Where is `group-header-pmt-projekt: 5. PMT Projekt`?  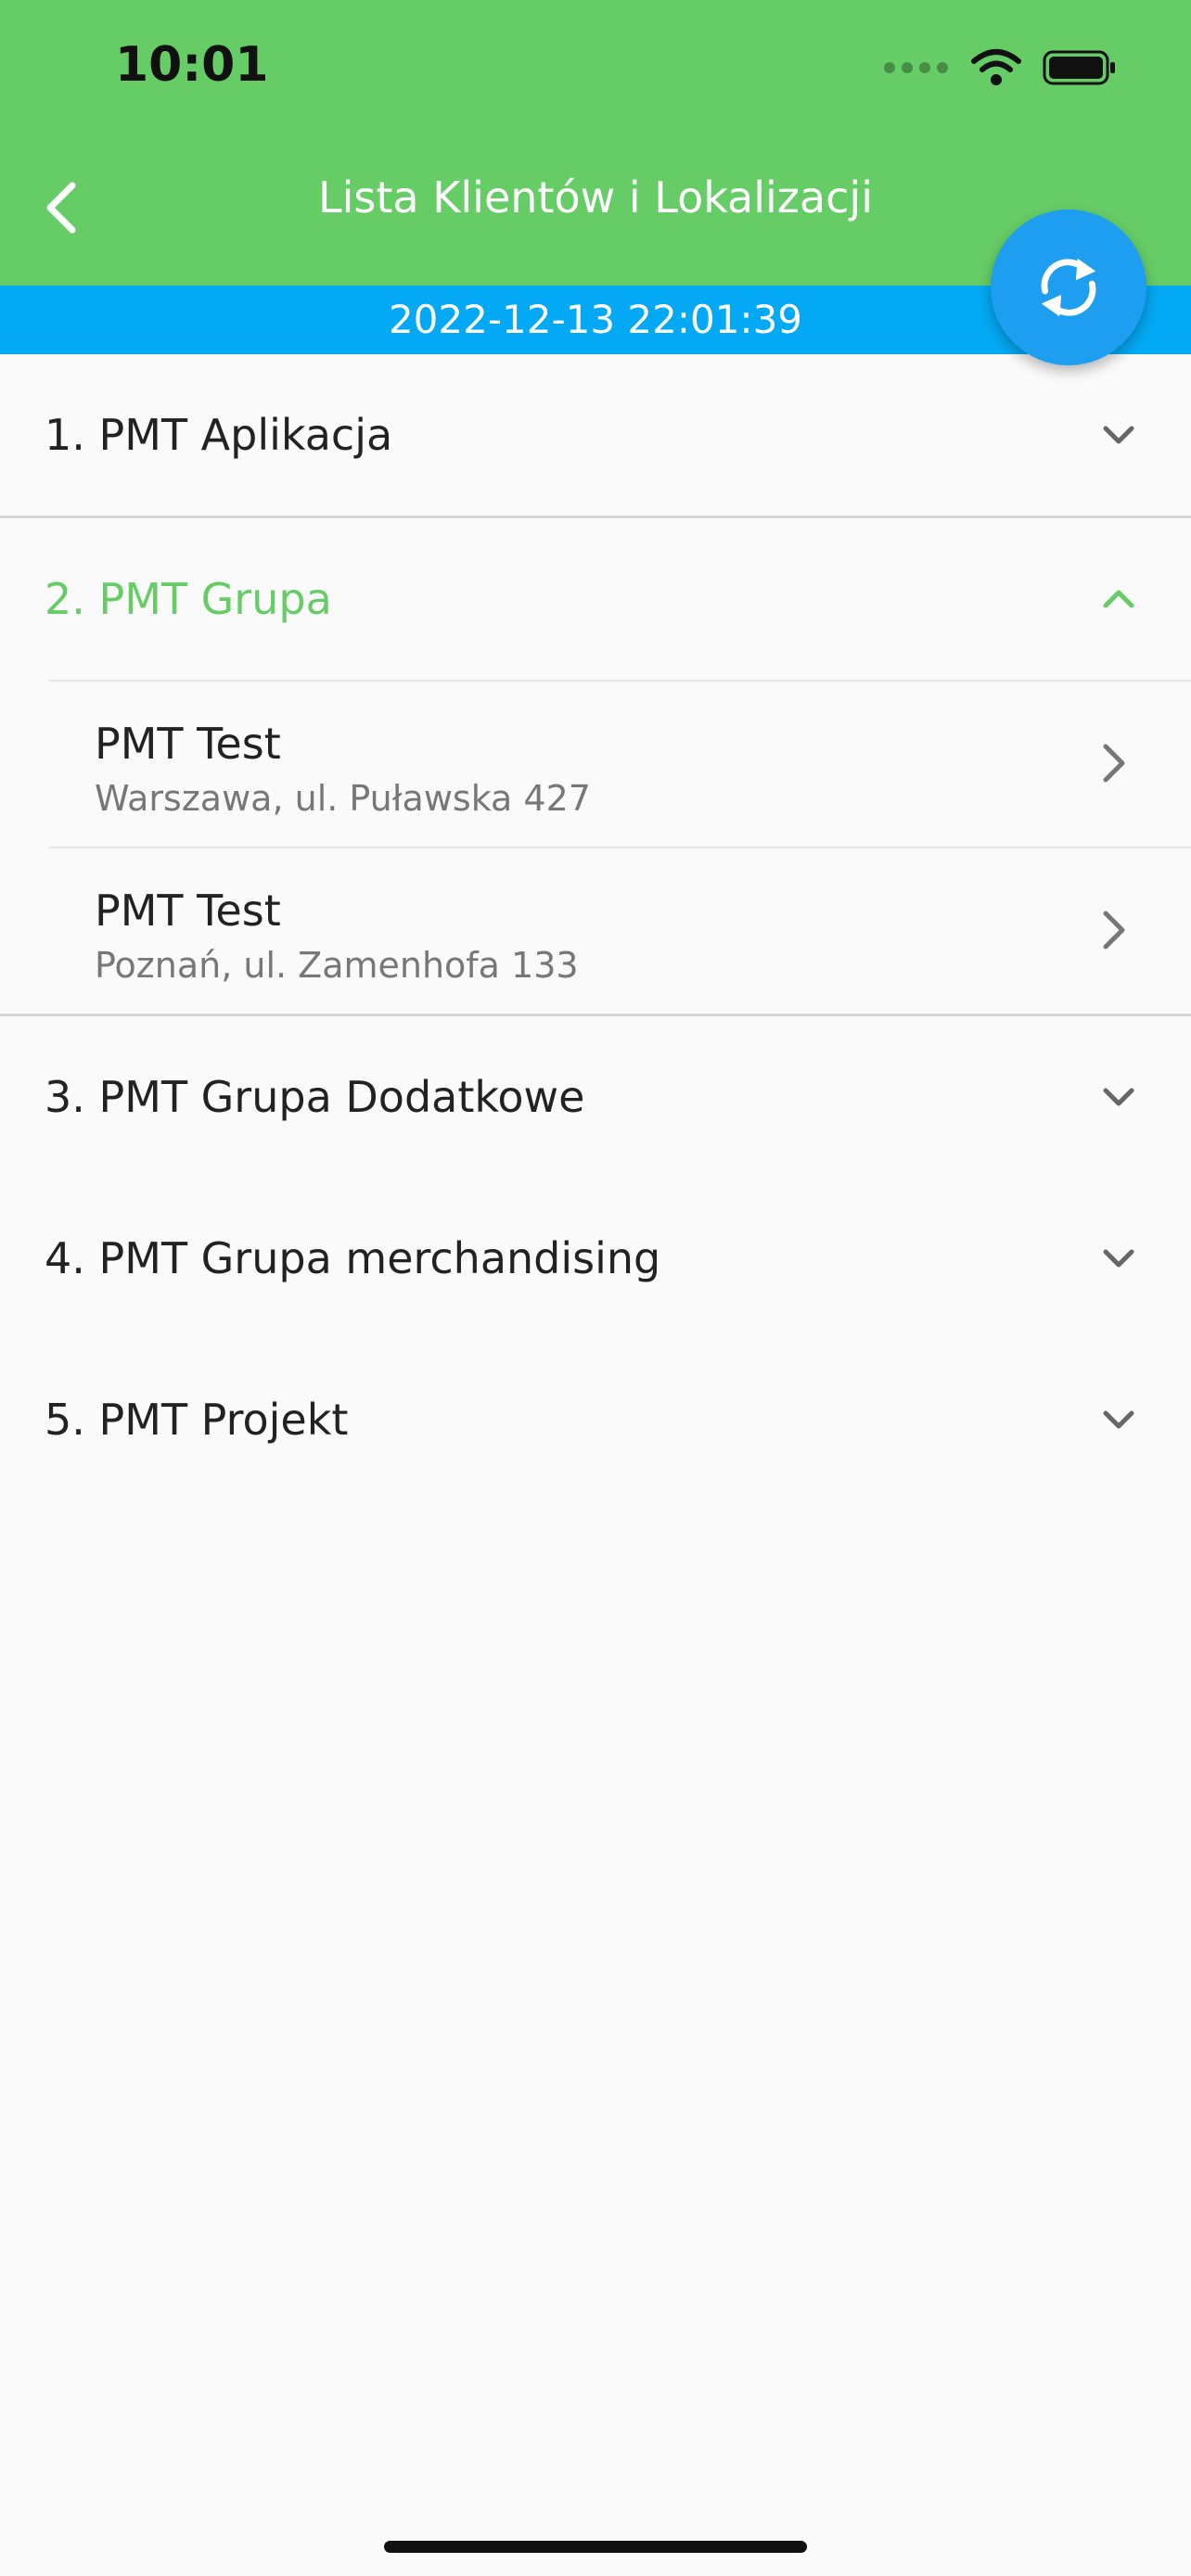 group-header-pmt-projekt: 5. PMT Projekt is located at coordinates (595, 1419).